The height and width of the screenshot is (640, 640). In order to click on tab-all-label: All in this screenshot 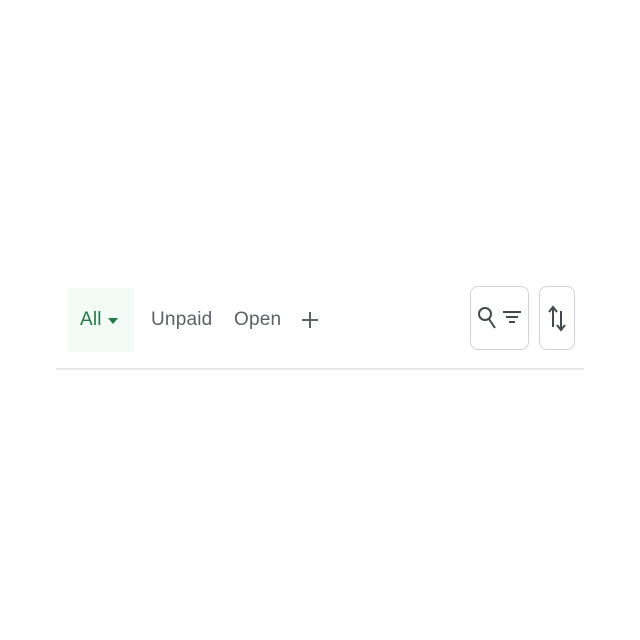, I will do `click(91, 319)`.